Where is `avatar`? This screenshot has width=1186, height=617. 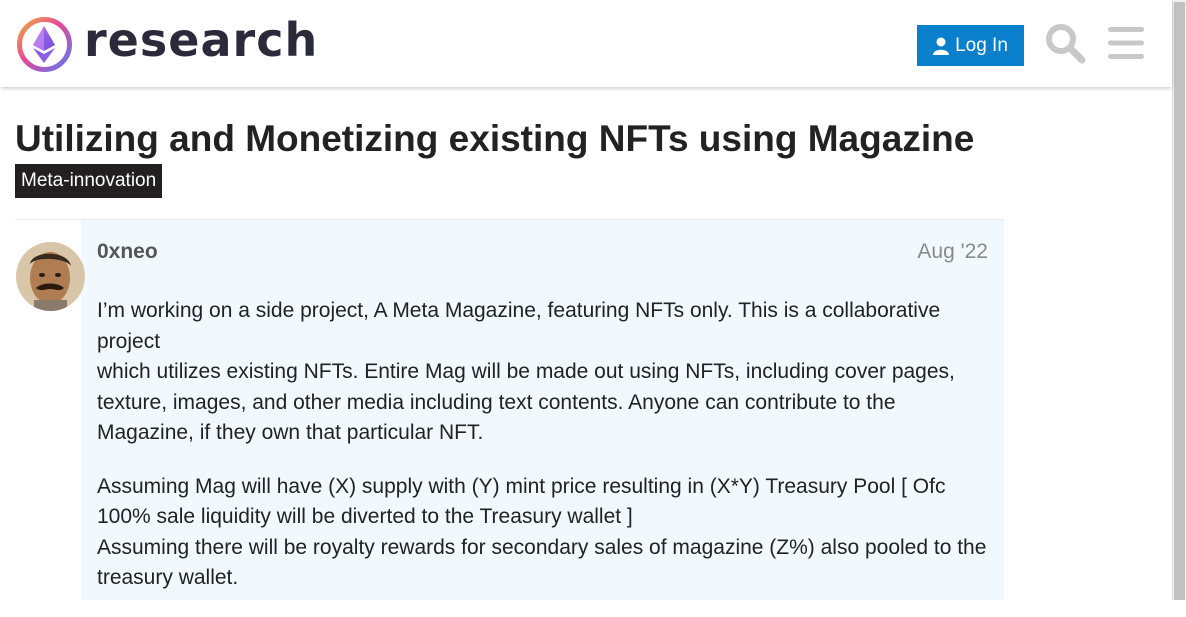
avatar is located at coordinates (50, 276).